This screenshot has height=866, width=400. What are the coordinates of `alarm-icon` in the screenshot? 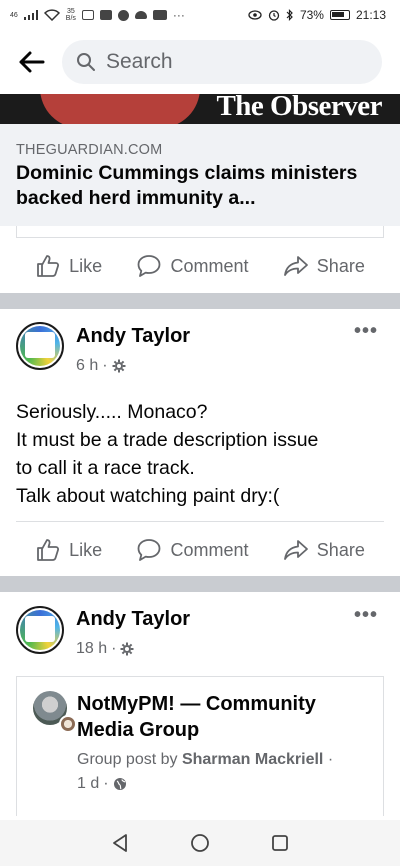 It's located at (274, 15).